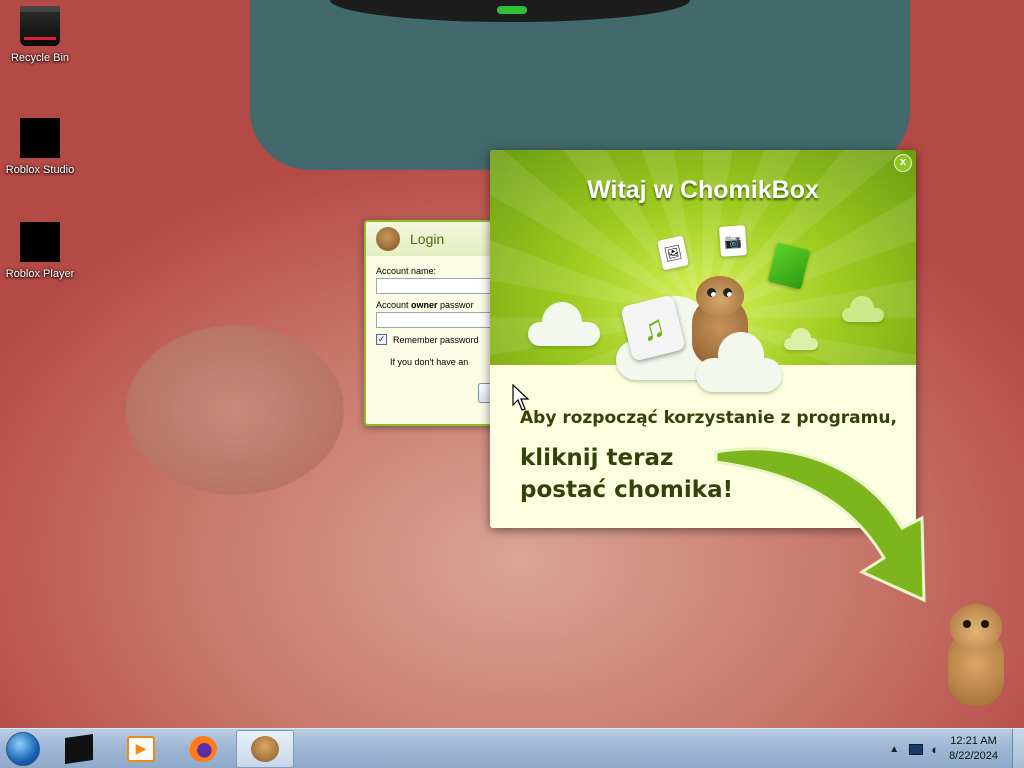 This screenshot has height=768, width=1024. I want to click on desktop-icon-label: Roblox Player, so click(40, 274).